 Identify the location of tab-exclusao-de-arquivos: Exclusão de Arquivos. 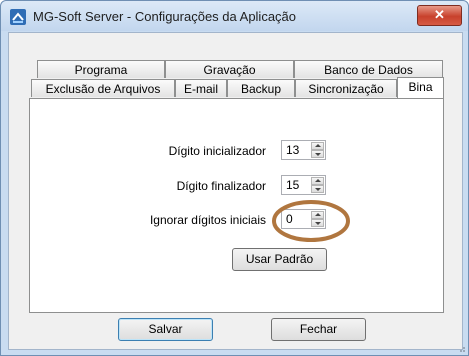
(103, 88).